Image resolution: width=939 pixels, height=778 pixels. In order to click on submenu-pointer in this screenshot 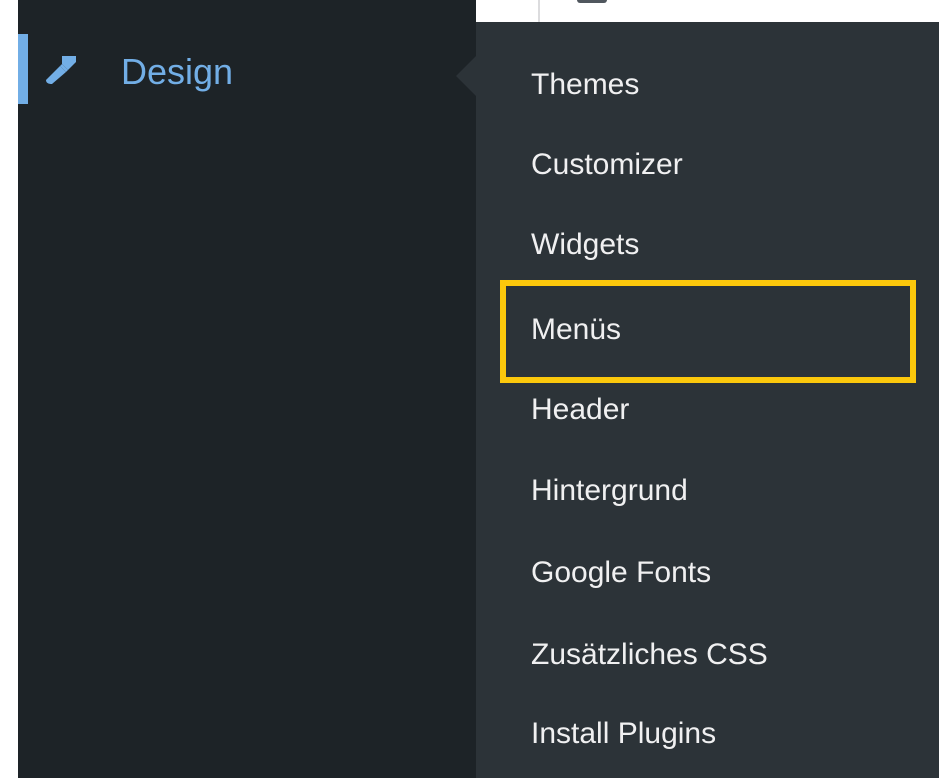, I will do `click(466, 76)`.